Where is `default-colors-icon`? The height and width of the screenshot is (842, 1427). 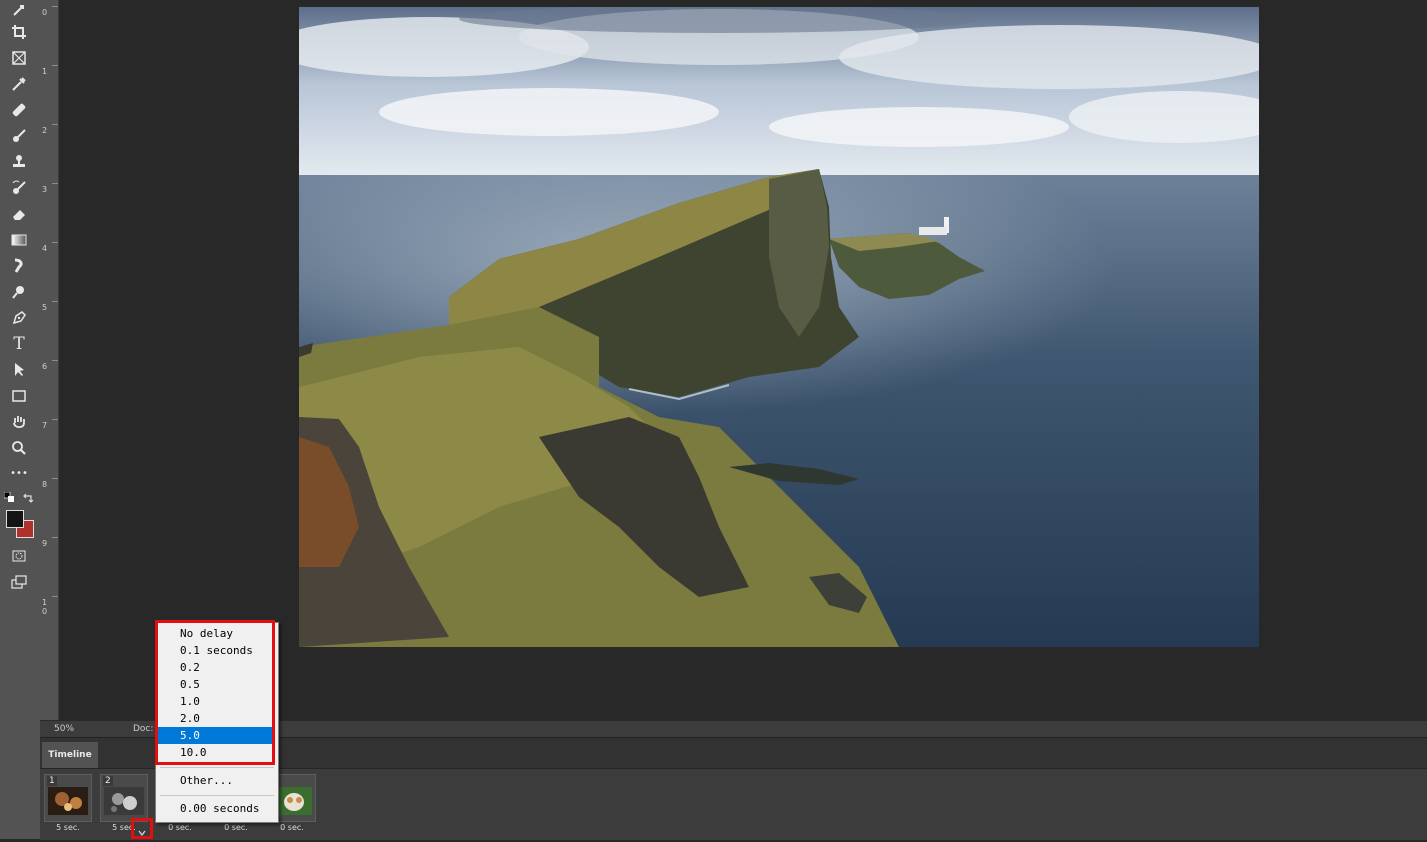
default-colors-icon is located at coordinates (9, 497).